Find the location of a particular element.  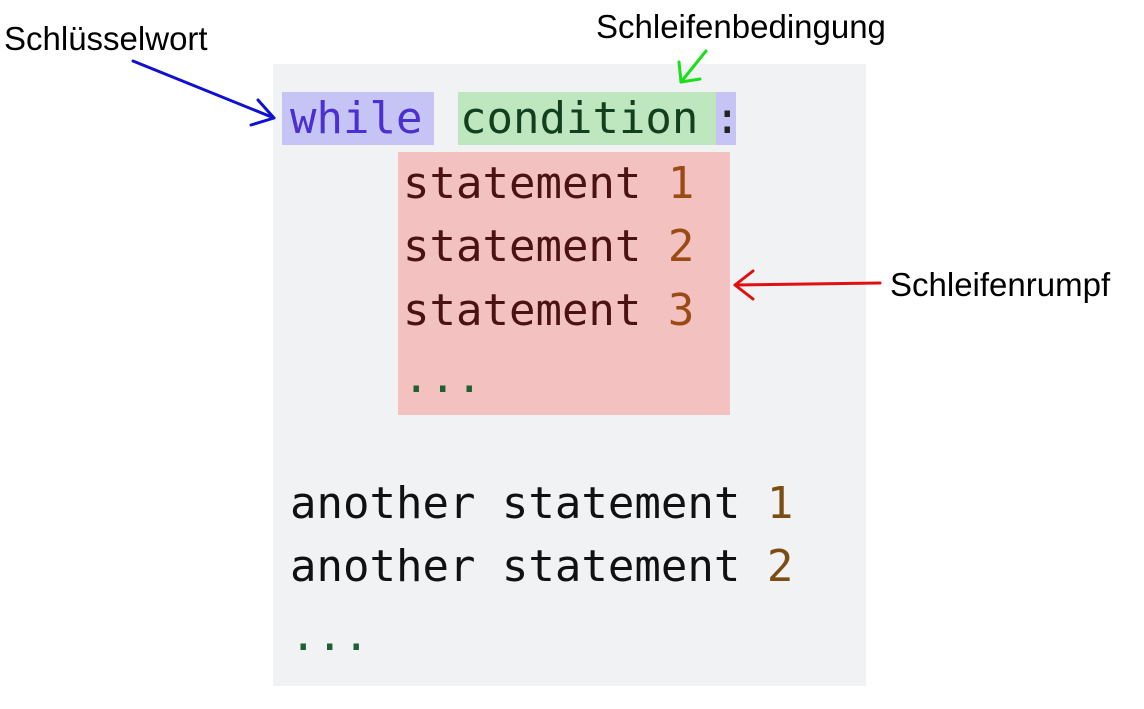

condition-arrow is located at coordinates (692, 66).